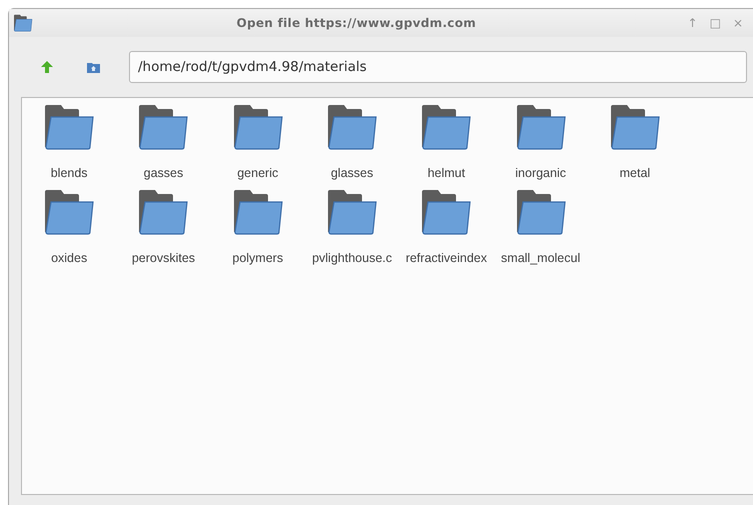 Image resolution: width=753 pixels, height=505 pixels. I want to click on folder-name: perovskites, so click(164, 258).